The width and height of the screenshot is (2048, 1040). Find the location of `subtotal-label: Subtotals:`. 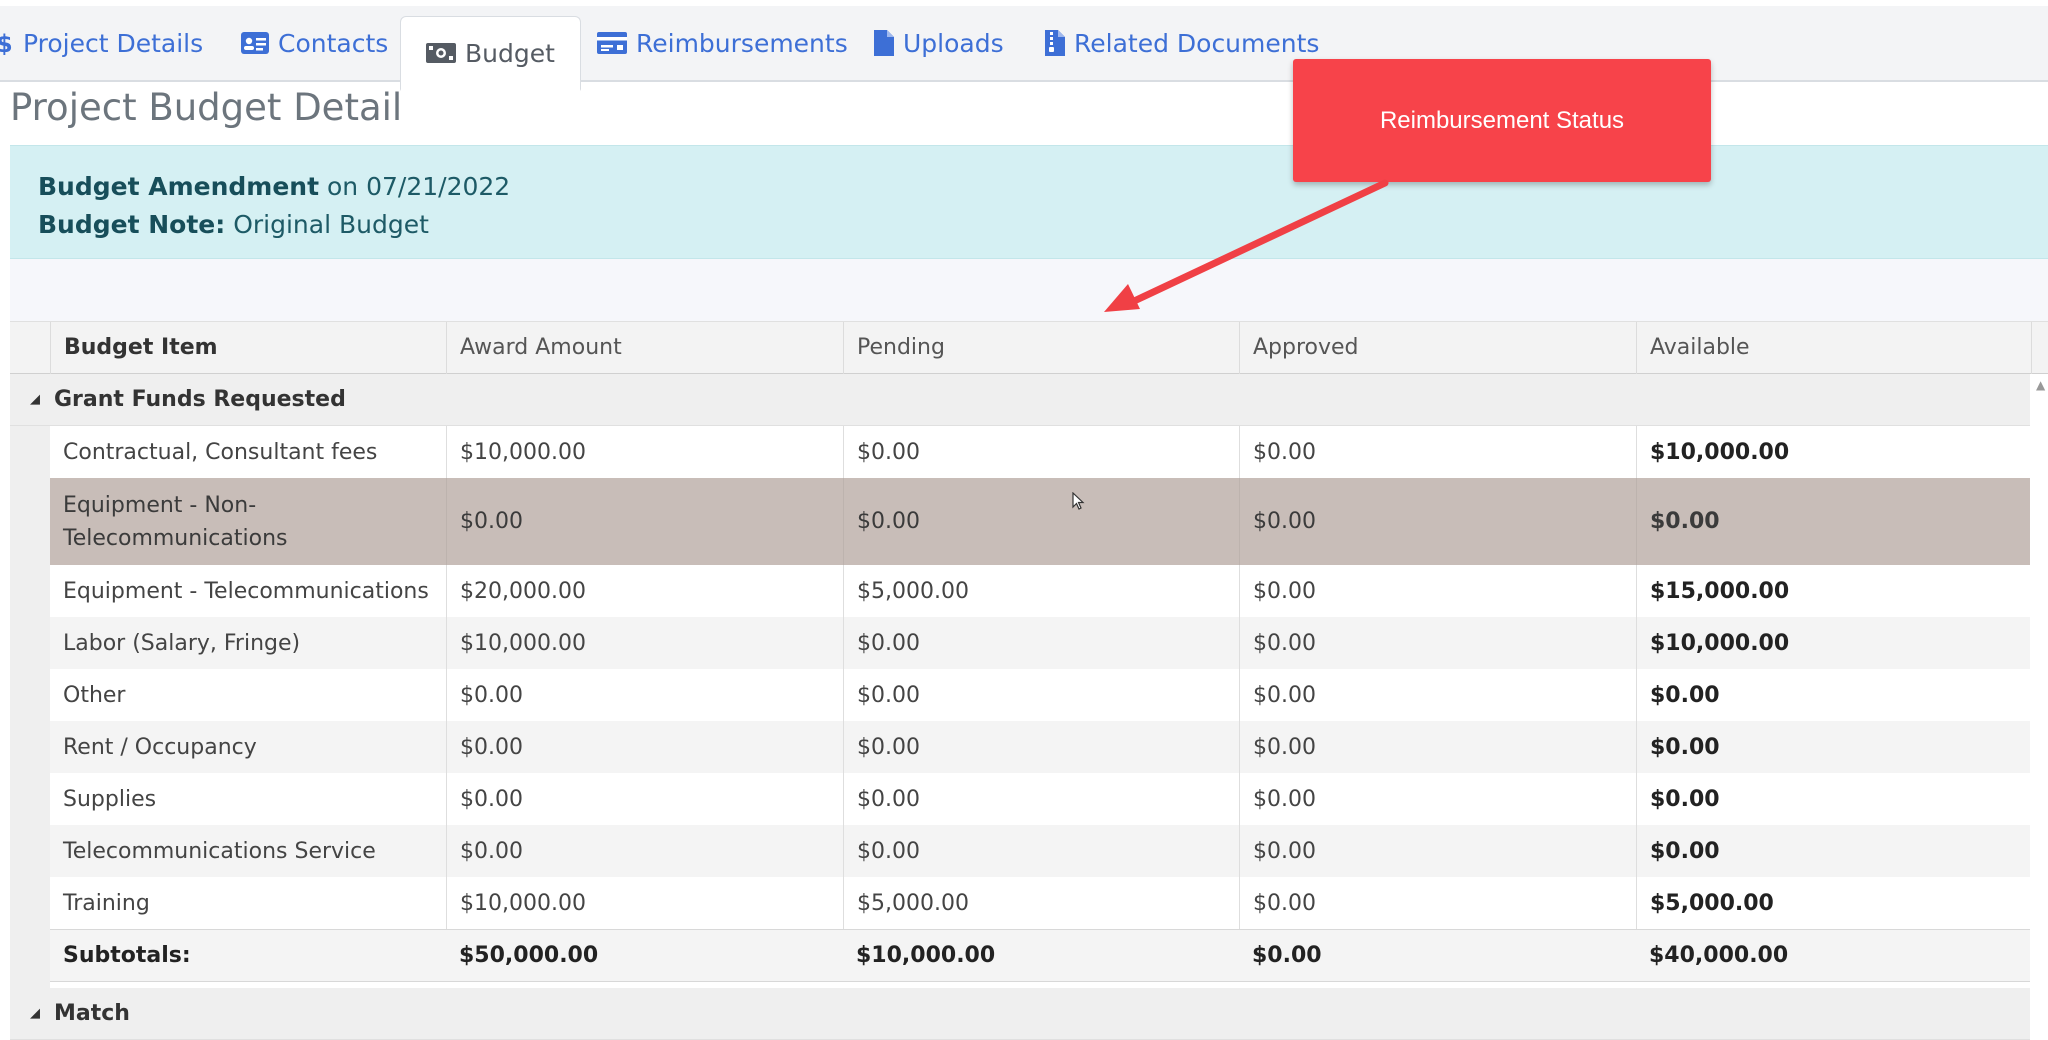

subtotal-label: Subtotals: is located at coordinates (127, 955).